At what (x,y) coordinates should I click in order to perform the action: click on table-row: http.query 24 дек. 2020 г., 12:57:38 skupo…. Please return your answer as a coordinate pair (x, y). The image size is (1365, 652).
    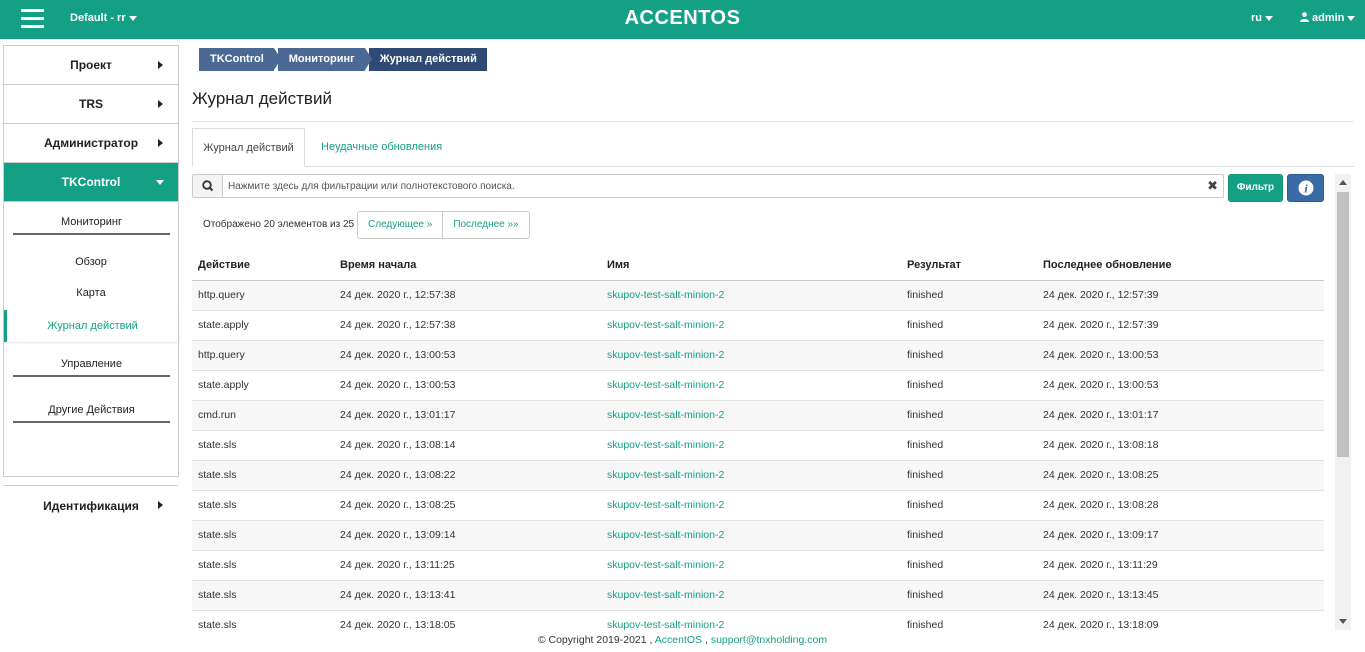
    Looking at the image, I should click on (758, 295).